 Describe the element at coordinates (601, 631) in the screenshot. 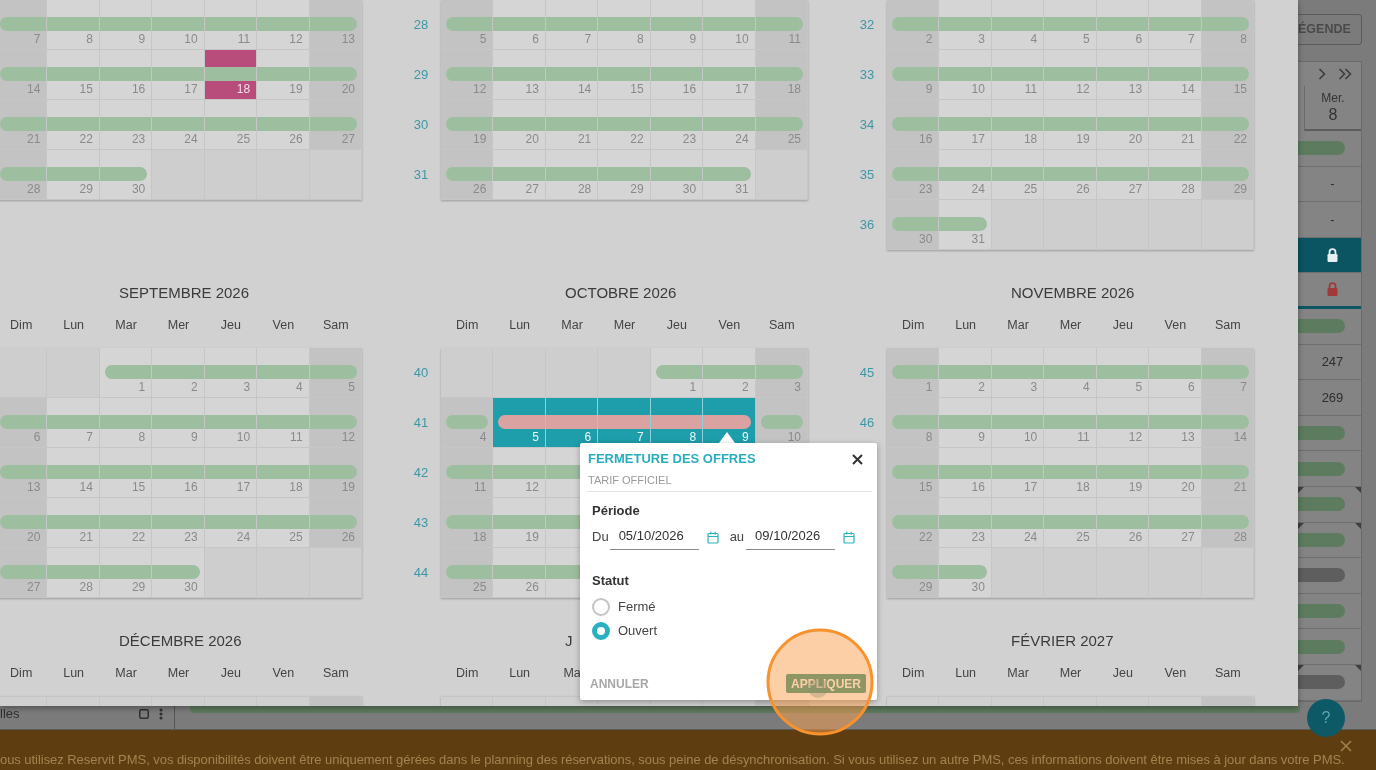

I see `radio-button` at that location.